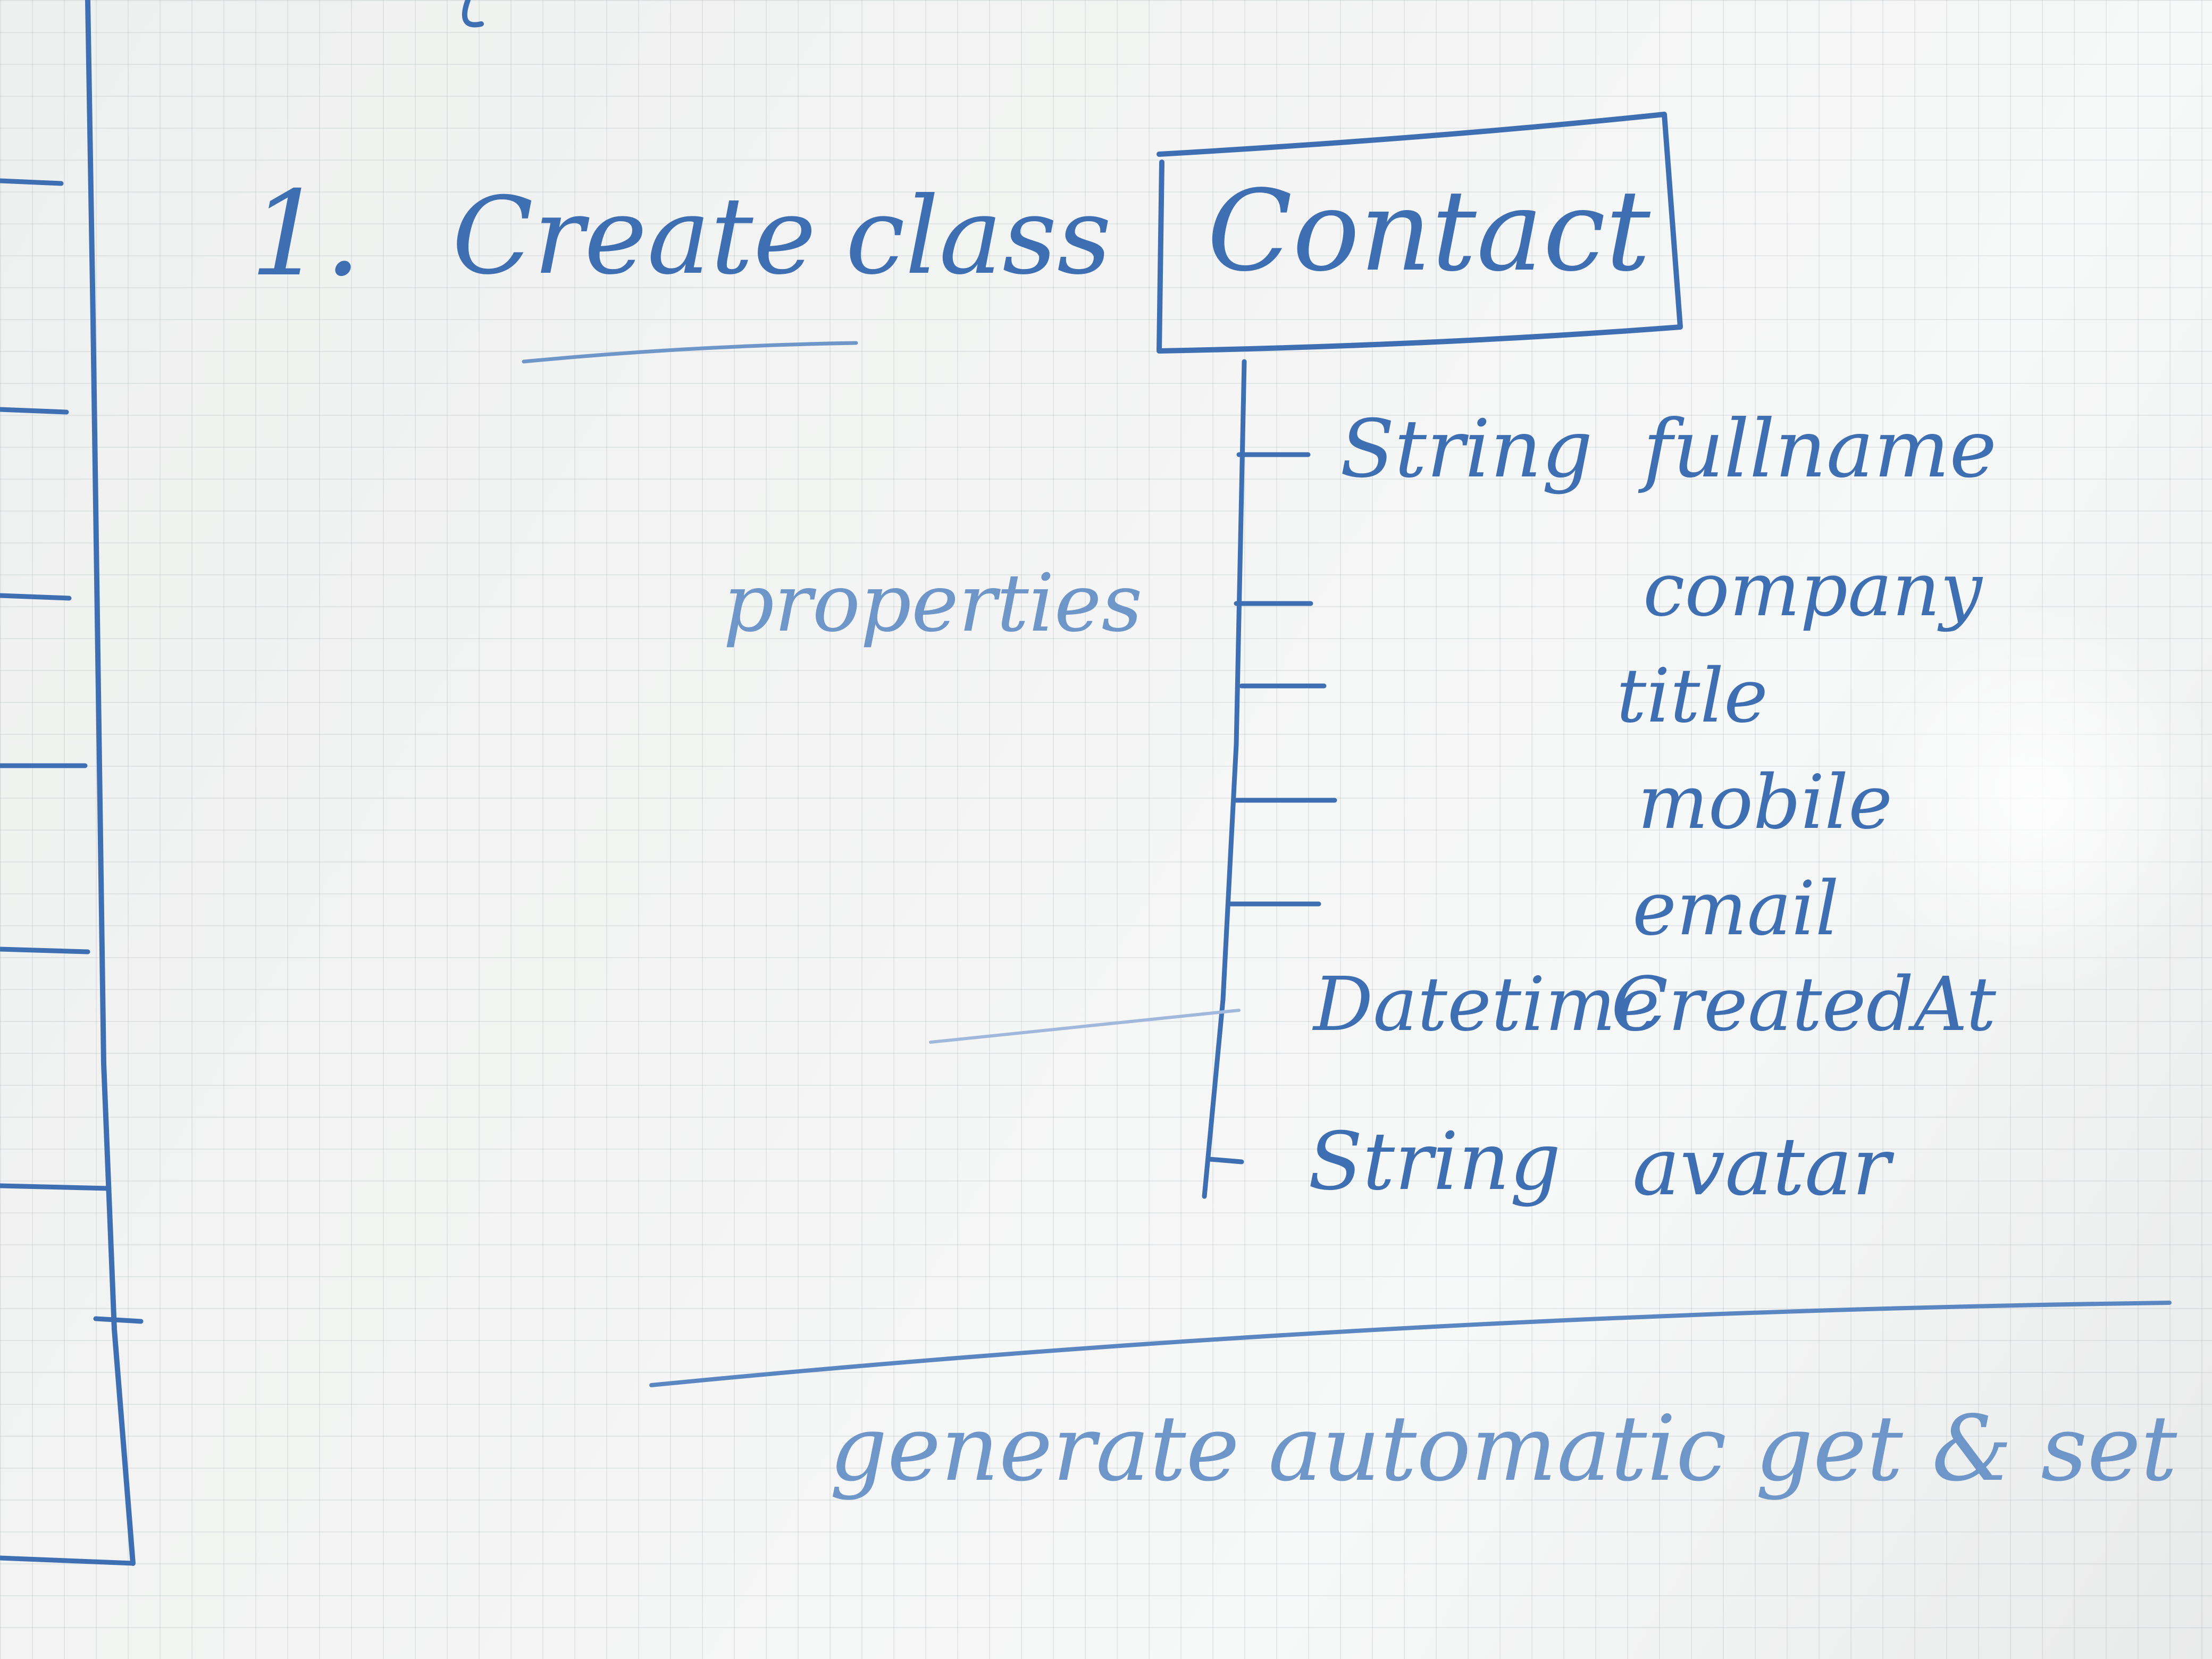 The image size is (2212, 1659). I want to click on property-name: email, so click(1735, 909).